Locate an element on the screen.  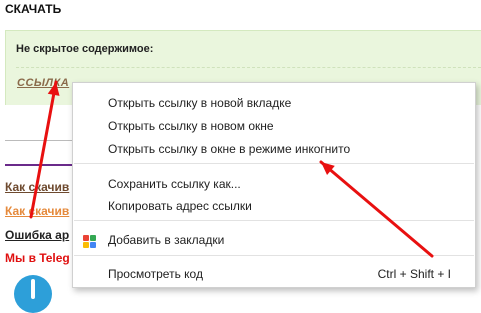
menu-item-label: Открыть ссылку в новой вкладке is located at coordinates (200, 103).